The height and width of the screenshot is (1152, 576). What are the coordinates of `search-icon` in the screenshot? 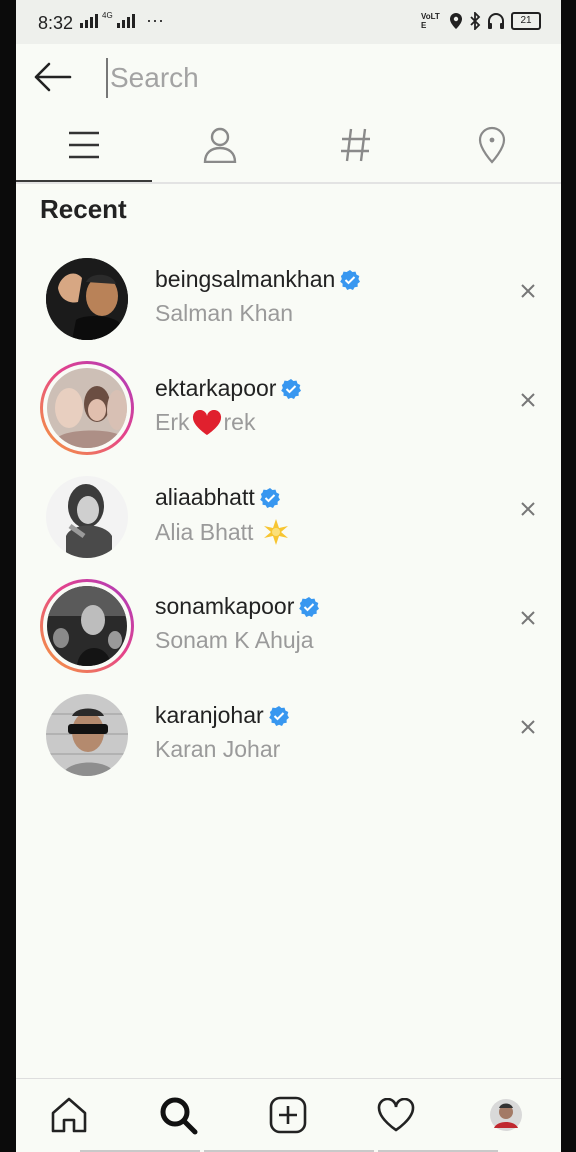 It's located at (179, 1116).